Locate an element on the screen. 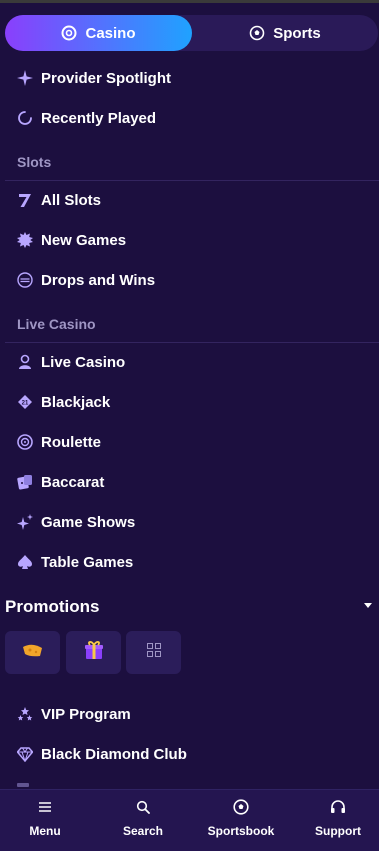  menu-item-black-diamond-club: Black Diamond Club is located at coordinates (102, 754).